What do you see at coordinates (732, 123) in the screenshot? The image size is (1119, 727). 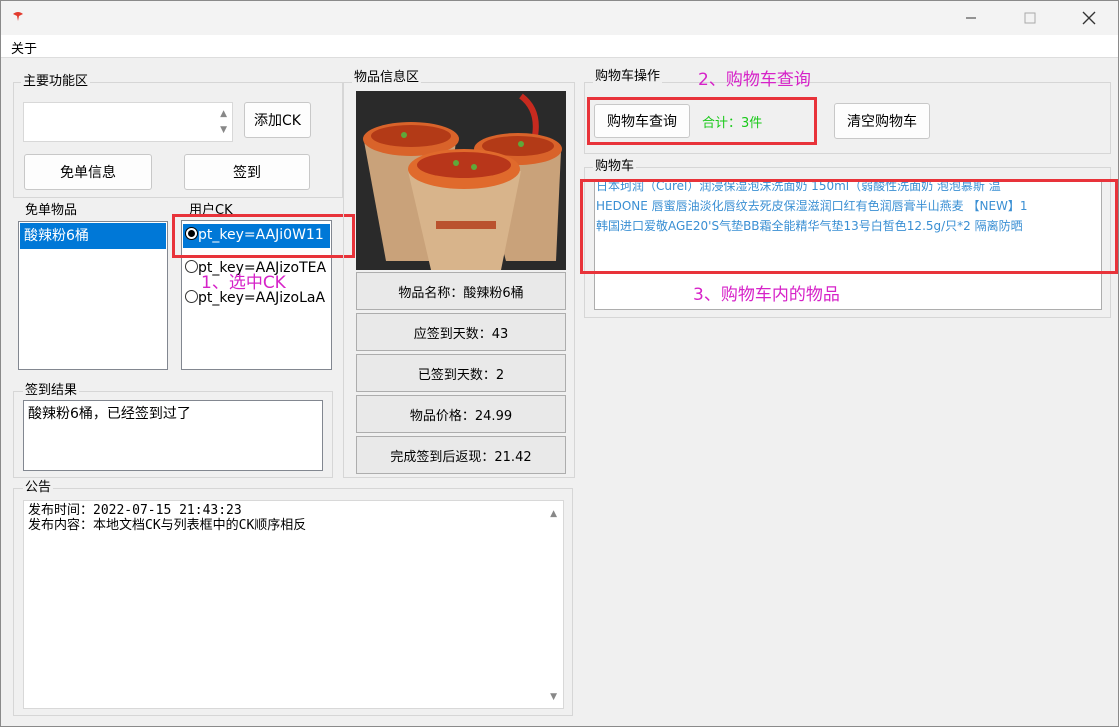 I see `cart-total: 合计：3件` at bounding box center [732, 123].